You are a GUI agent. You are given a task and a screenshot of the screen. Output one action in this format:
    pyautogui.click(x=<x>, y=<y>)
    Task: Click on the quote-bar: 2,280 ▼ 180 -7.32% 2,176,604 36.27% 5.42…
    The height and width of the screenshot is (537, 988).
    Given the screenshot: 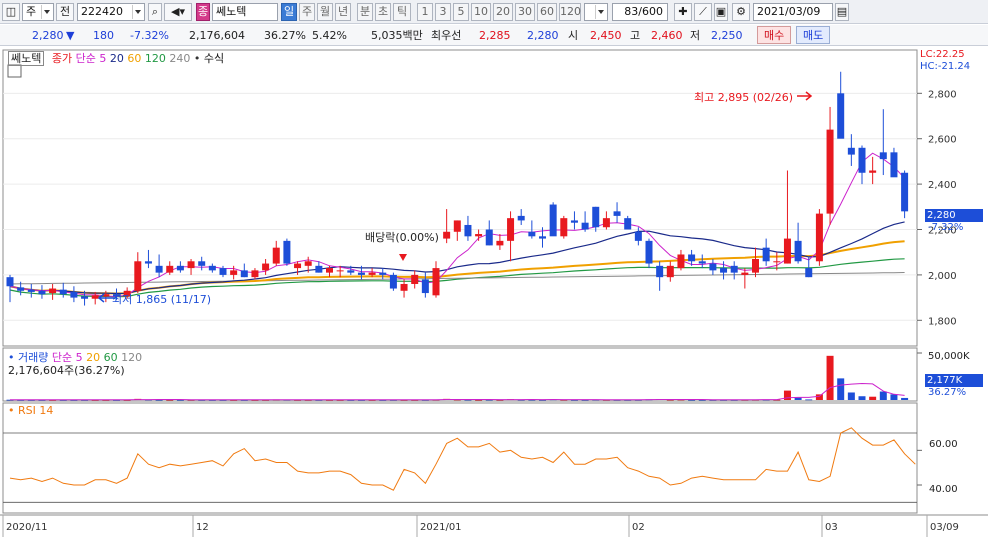 What is the action you would take?
    pyautogui.click(x=494, y=35)
    